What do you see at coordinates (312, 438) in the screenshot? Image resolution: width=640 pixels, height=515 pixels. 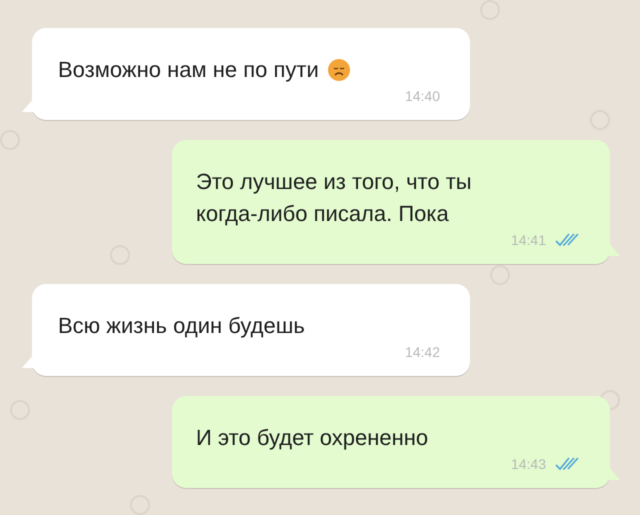 I see `message-text: И это будет охрененно` at bounding box center [312, 438].